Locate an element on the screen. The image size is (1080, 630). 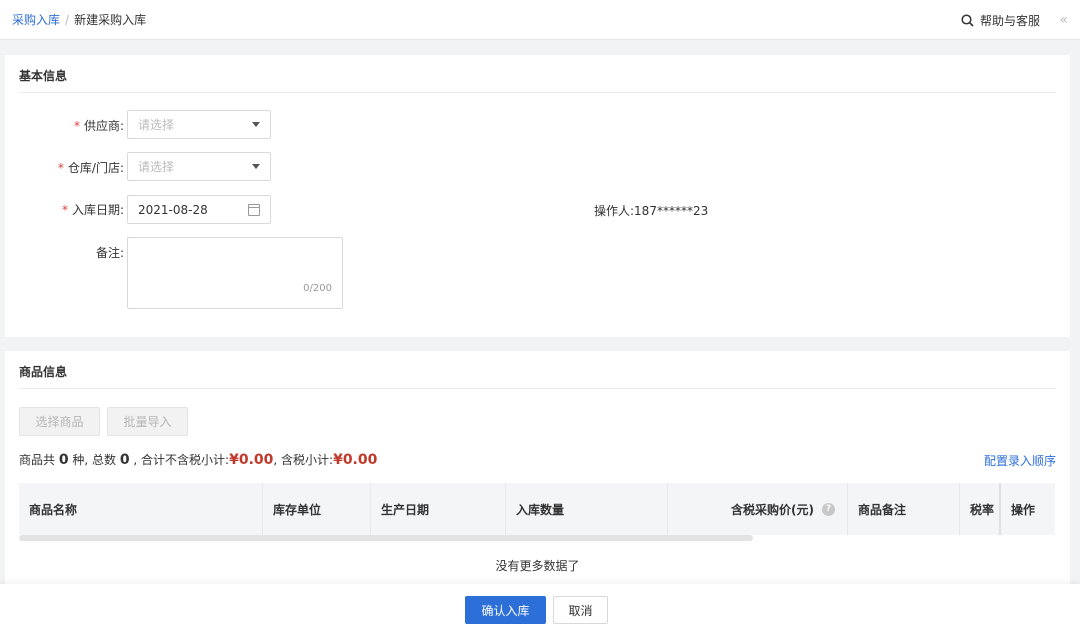
column-header: 入库数量 is located at coordinates (586, 509).